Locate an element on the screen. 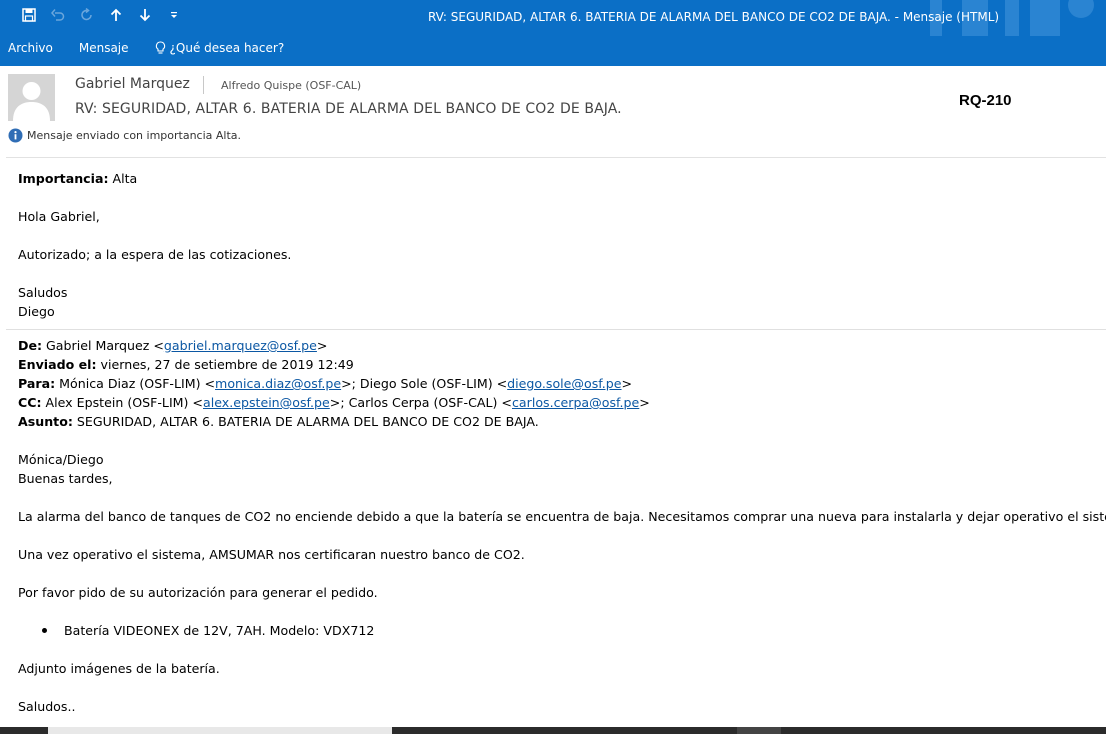 This screenshot has height=734, width=1106. cc-email-link: alex.epstein@osf.pe is located at coordinates (266, 402).